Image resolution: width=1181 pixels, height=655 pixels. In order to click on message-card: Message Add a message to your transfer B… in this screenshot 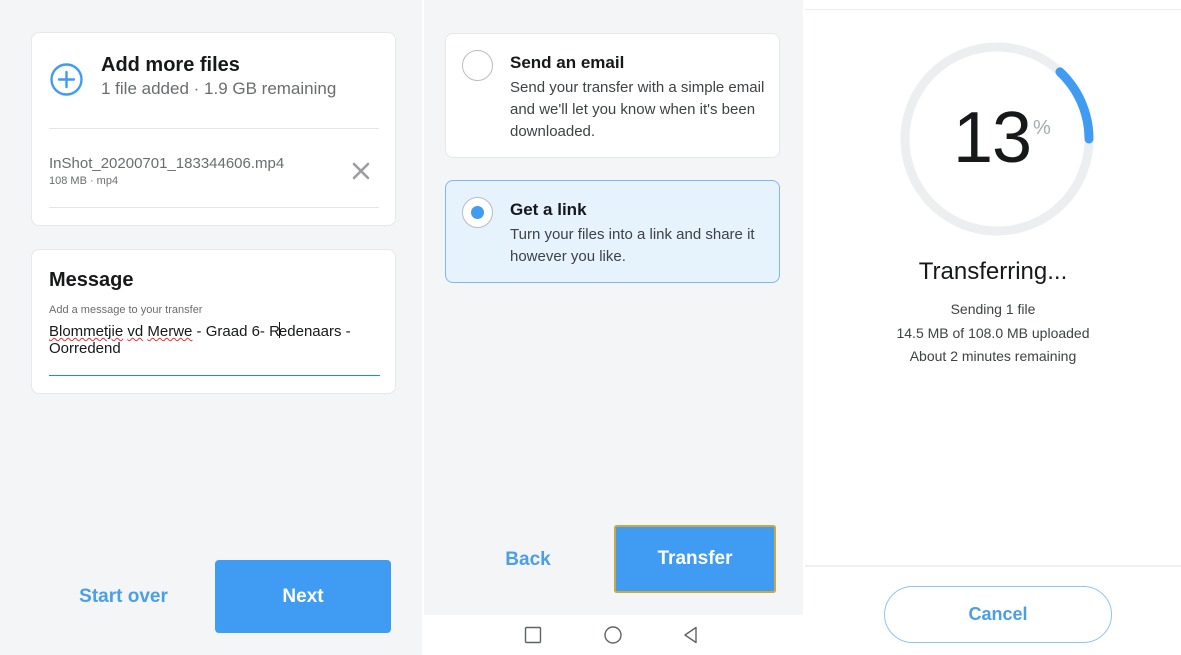, I will do `click(213, 321)`.